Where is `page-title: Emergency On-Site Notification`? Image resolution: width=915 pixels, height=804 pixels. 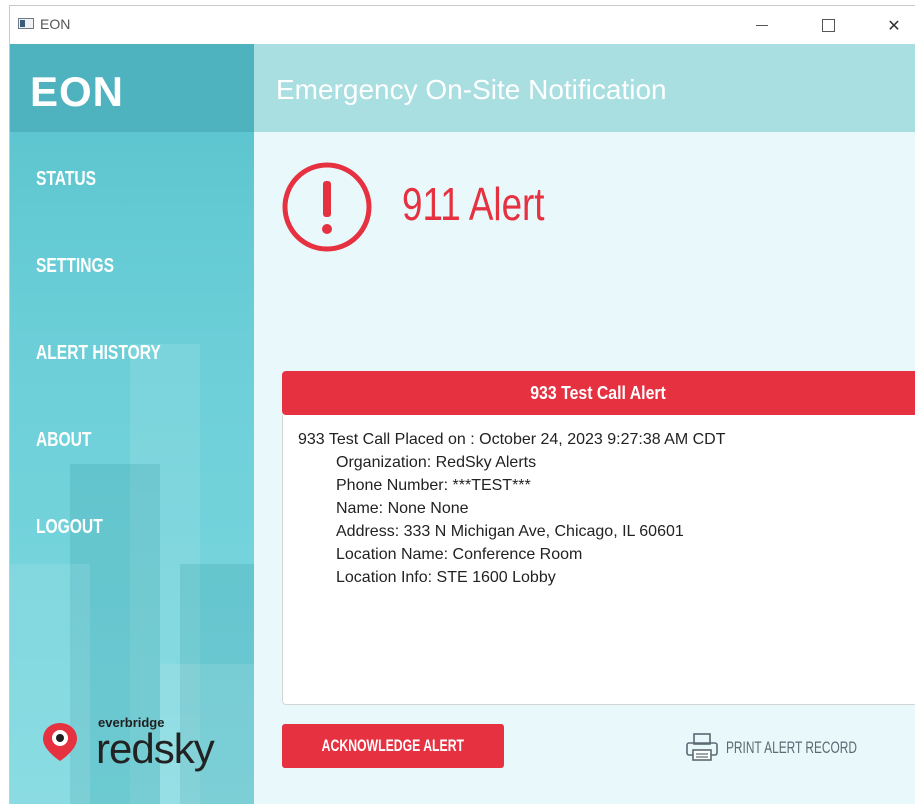
page-title: Emergency On-Site Notification is located at coordinates (471, 89).